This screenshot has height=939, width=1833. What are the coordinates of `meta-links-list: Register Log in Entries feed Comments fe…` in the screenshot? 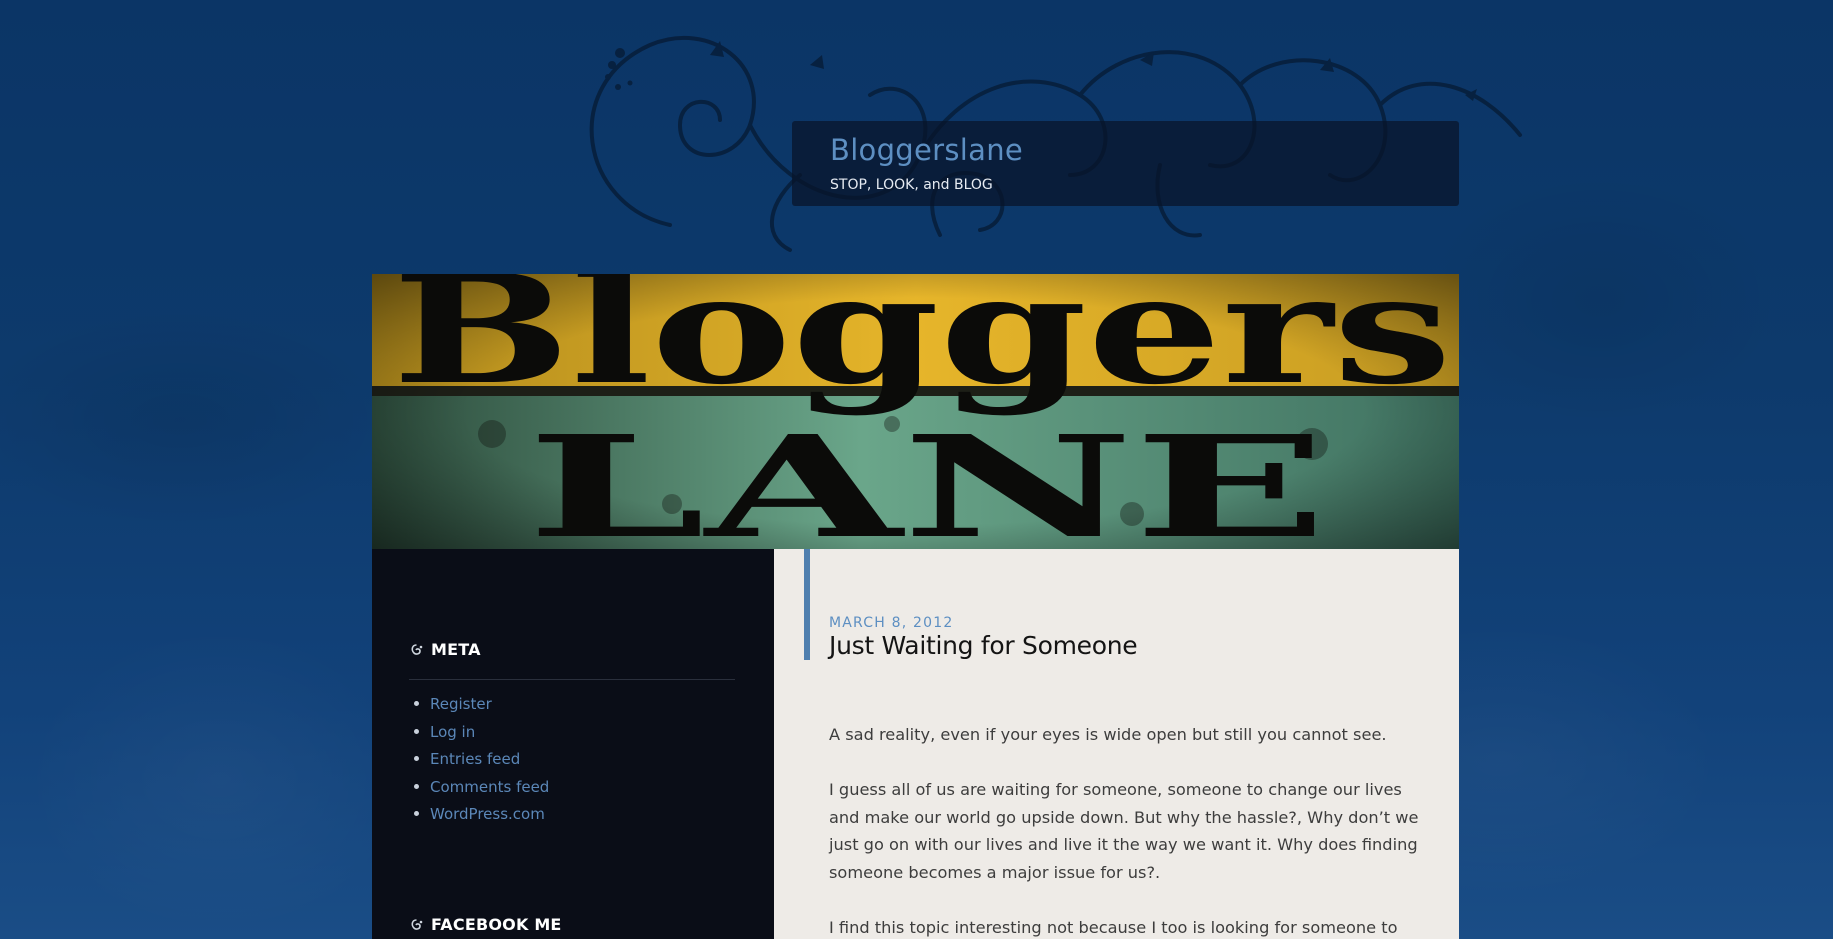 It's located at (481, 764).